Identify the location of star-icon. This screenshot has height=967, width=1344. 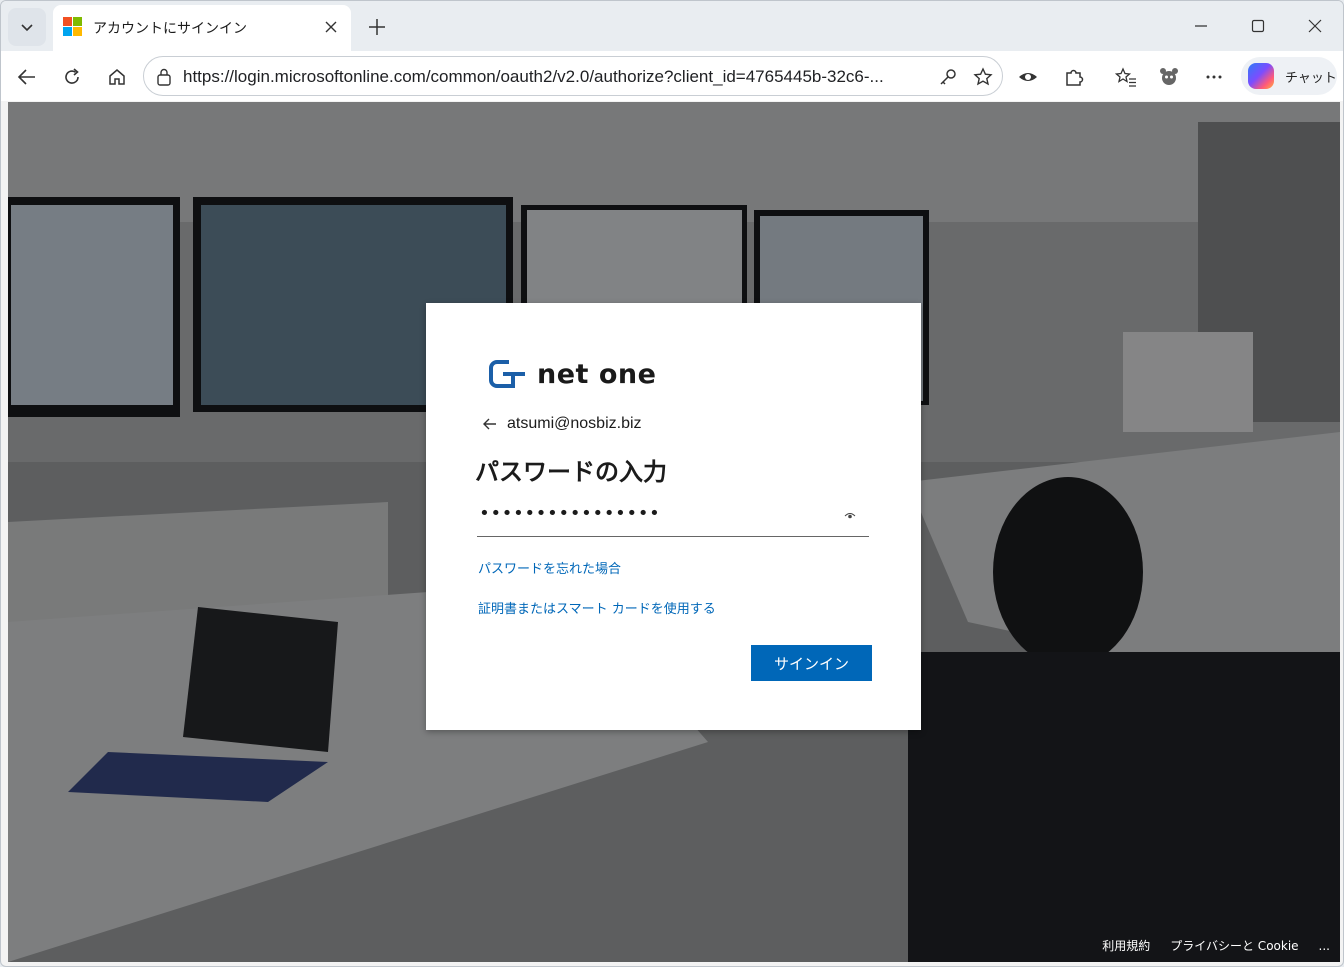
(983, 76).